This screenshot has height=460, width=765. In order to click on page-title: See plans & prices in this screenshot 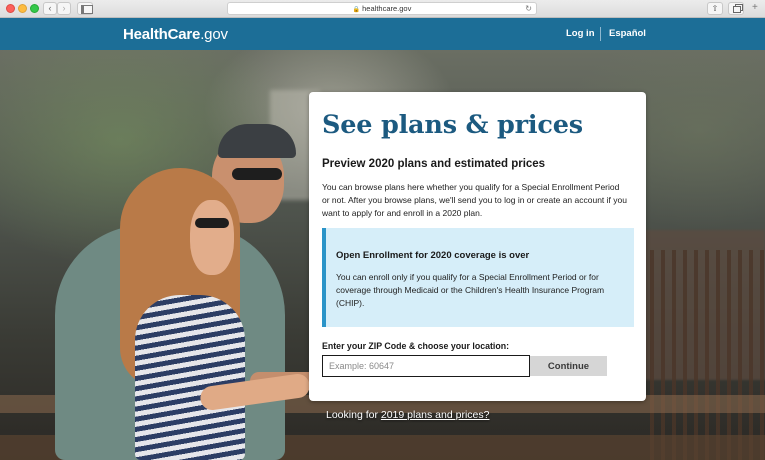, I will do `click(452, 125)`.